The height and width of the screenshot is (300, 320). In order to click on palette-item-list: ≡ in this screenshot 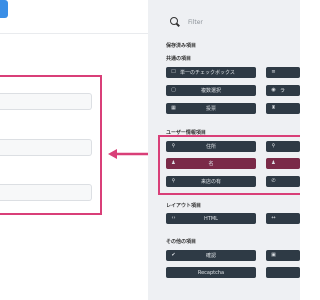, I will do `click(283, 72)`.